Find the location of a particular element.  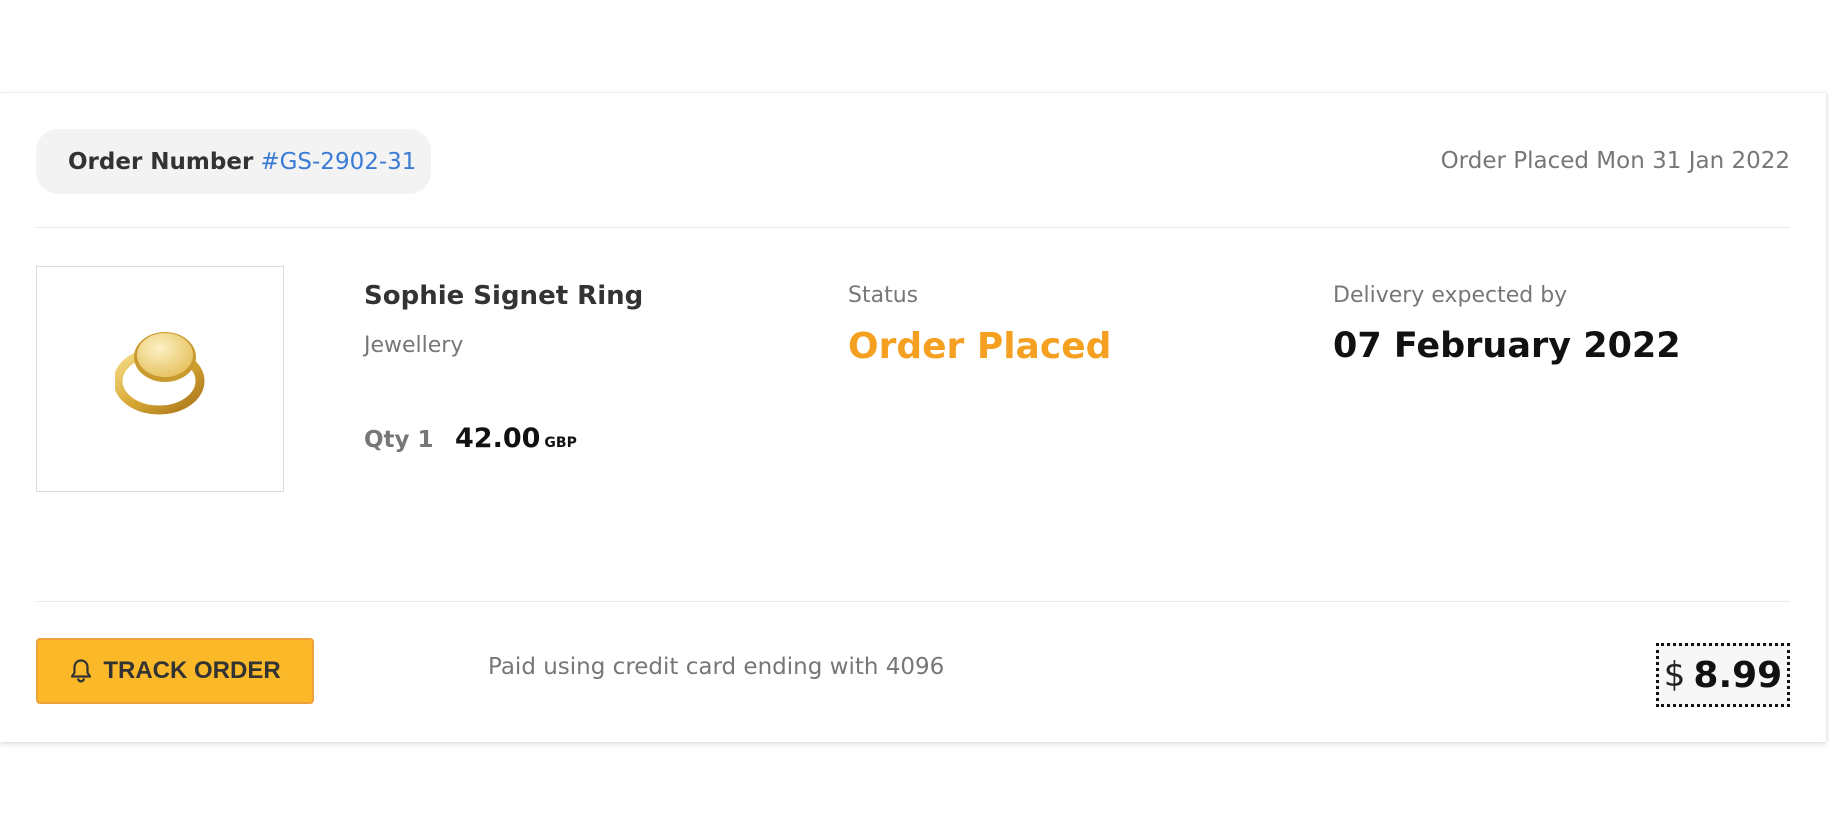

price-amount: 42.00 is located at coordinates (498, 438).